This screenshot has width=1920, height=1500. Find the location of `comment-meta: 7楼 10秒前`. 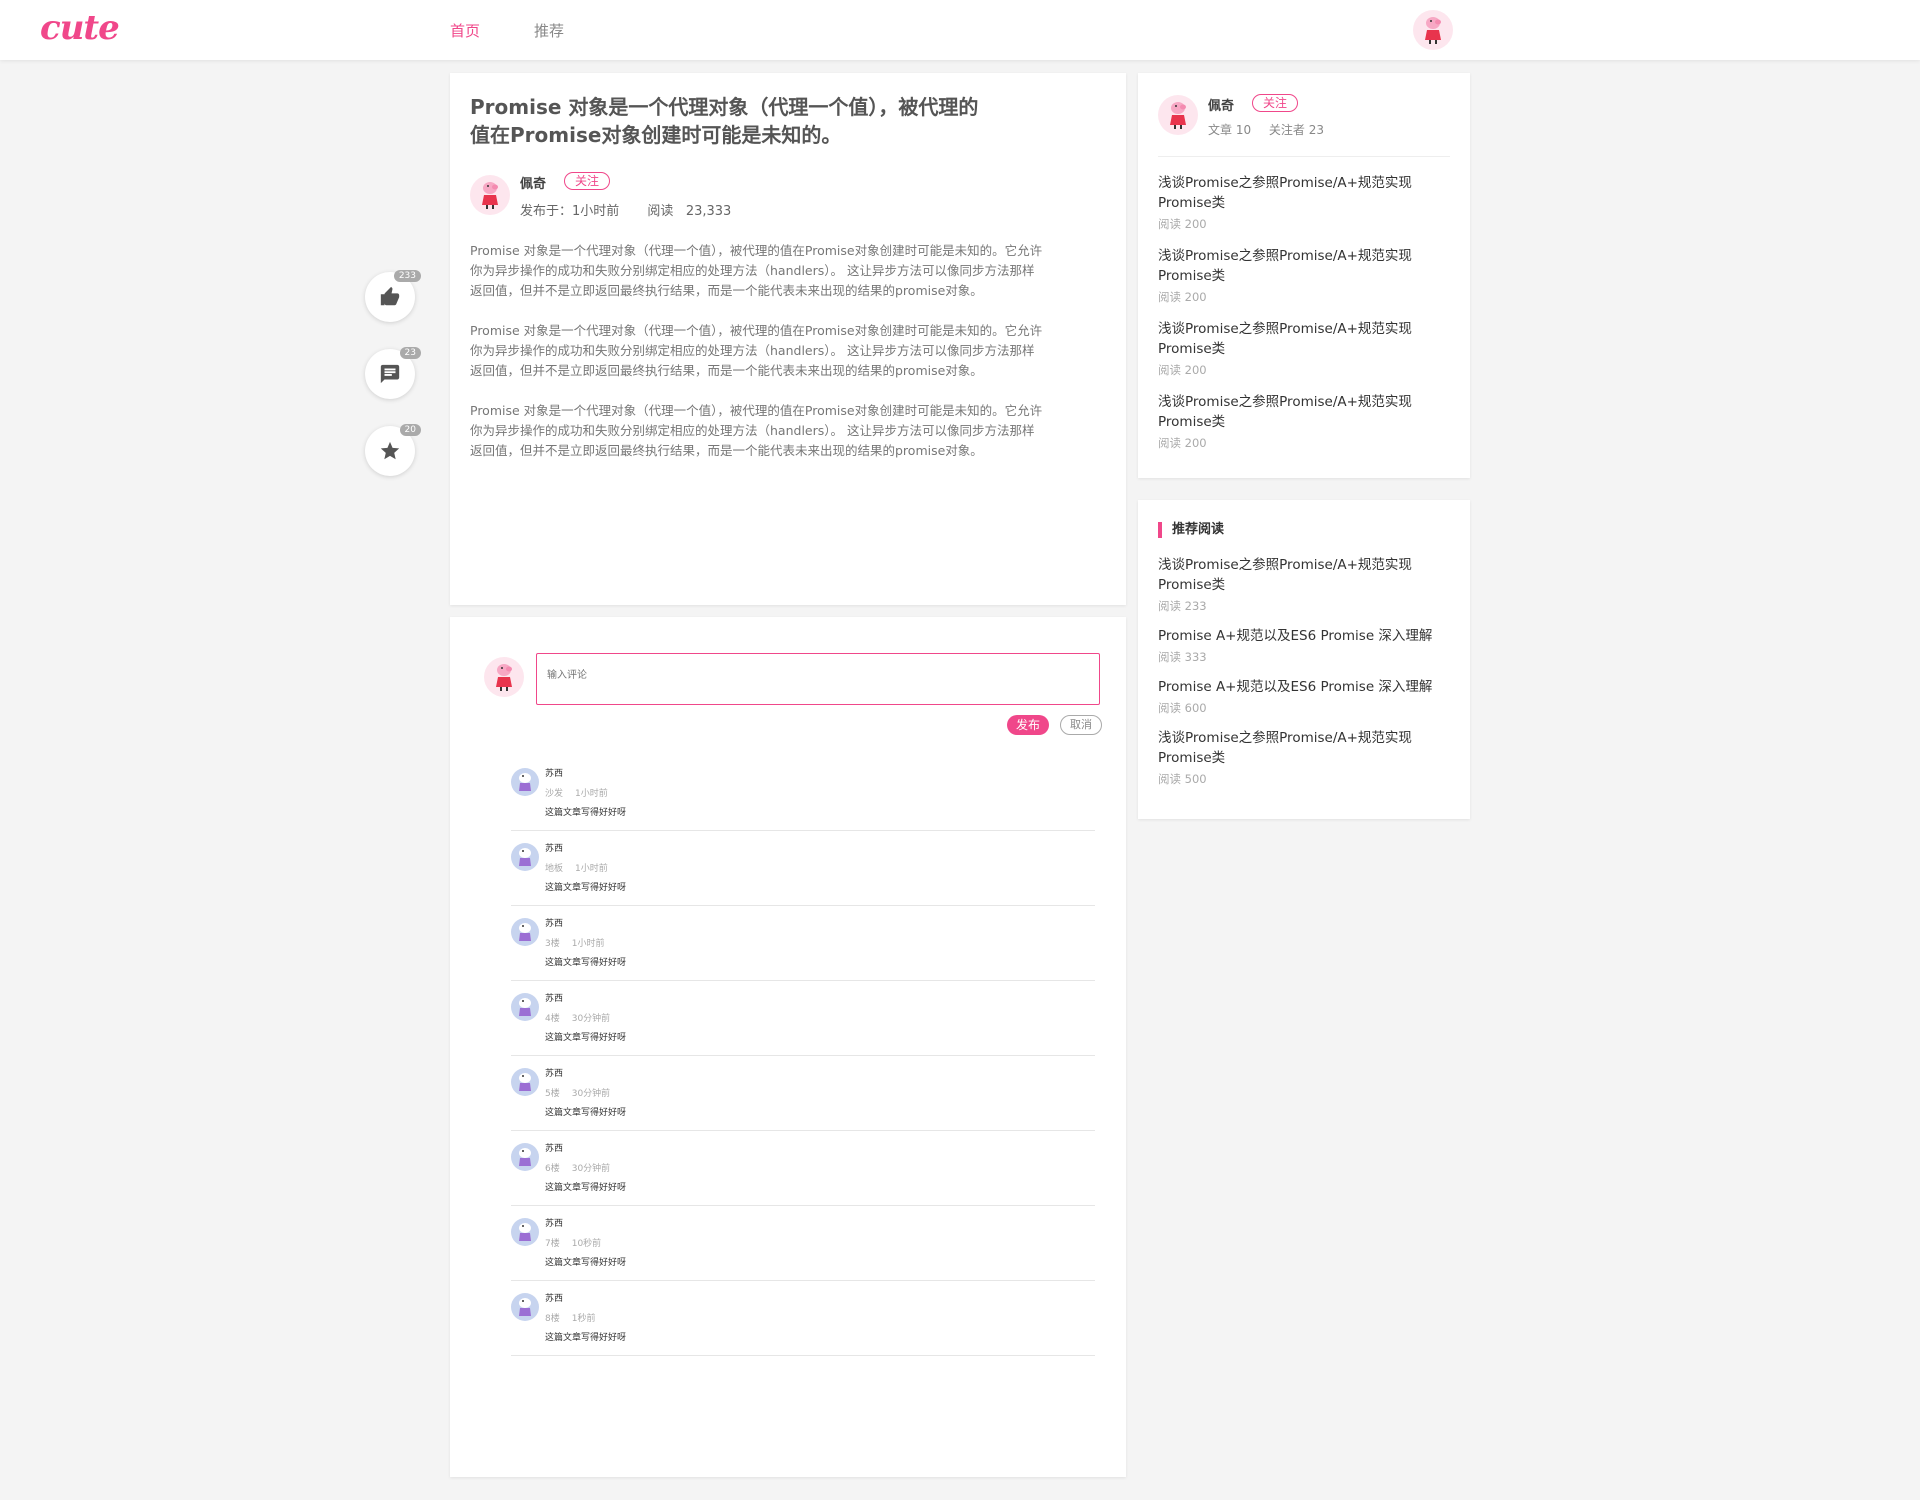

comment-meta: 7楼 10秒前 is located at coordinates (579, 1242).